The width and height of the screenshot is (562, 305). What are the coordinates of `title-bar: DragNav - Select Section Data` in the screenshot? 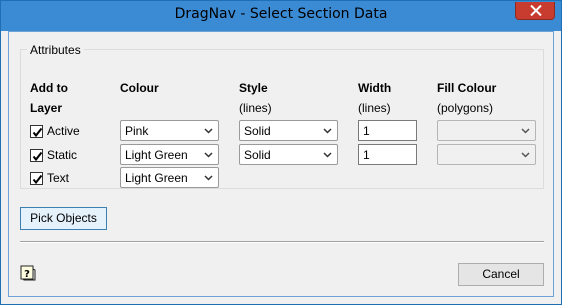 It's located at (281, 16).